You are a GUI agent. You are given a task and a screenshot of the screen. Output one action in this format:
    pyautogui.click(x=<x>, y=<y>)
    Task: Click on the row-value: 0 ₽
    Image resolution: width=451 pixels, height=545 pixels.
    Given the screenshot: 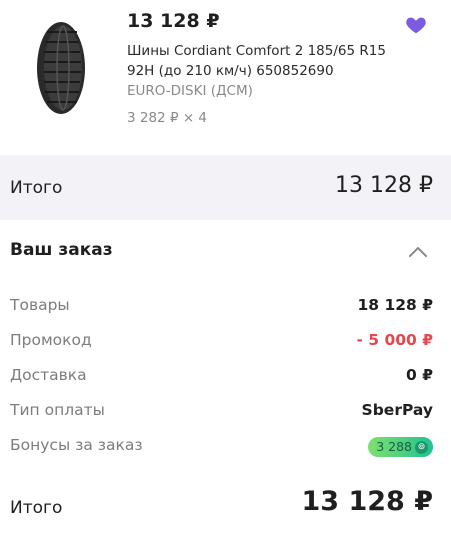 What is the action you would take?
    pyautogui.click(x=419, y=375)
    